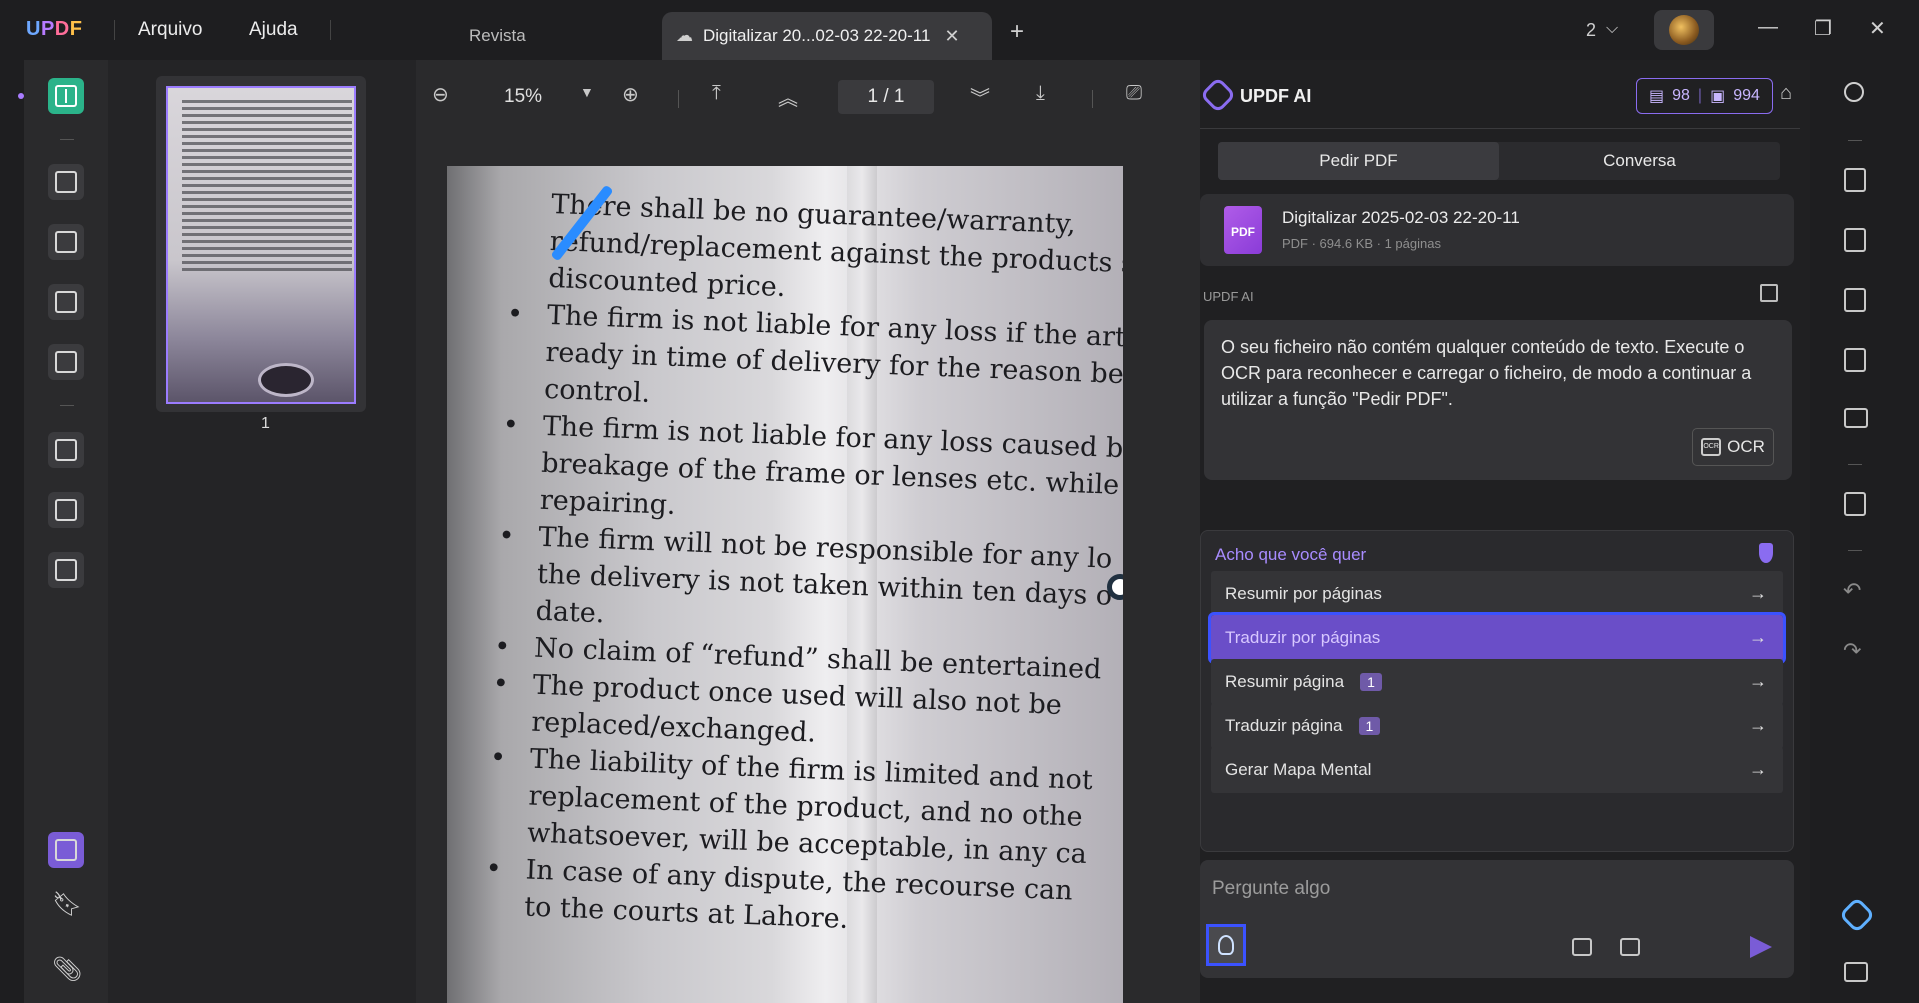 This screenshot has height=1003, width=1919. Describe the element at coordinates (899, 96) in the screenshot. I see `total-pages: 1` at that location.